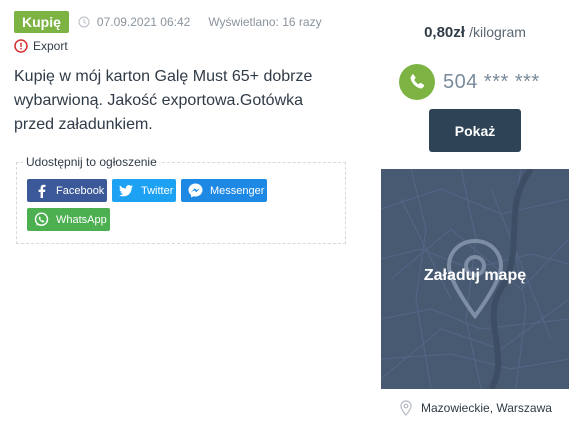  What do you see at coordinates (491, 81) in the screenshot?
I see `phone-number: 504 *** ***` at bounding box center [491, 81].